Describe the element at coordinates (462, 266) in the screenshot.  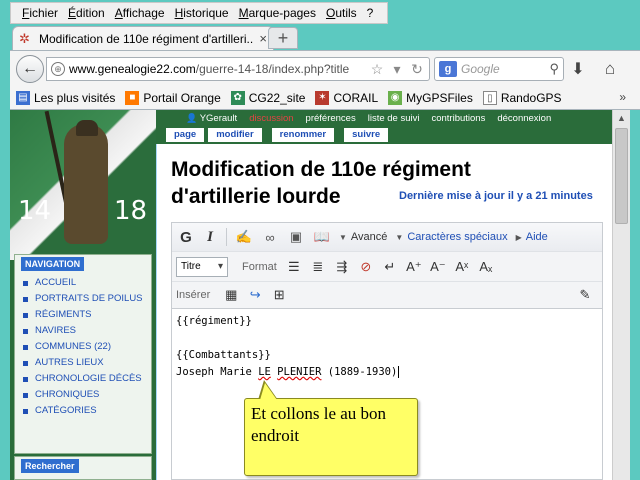
I see `superscript-icon: Aˣ` at that location.